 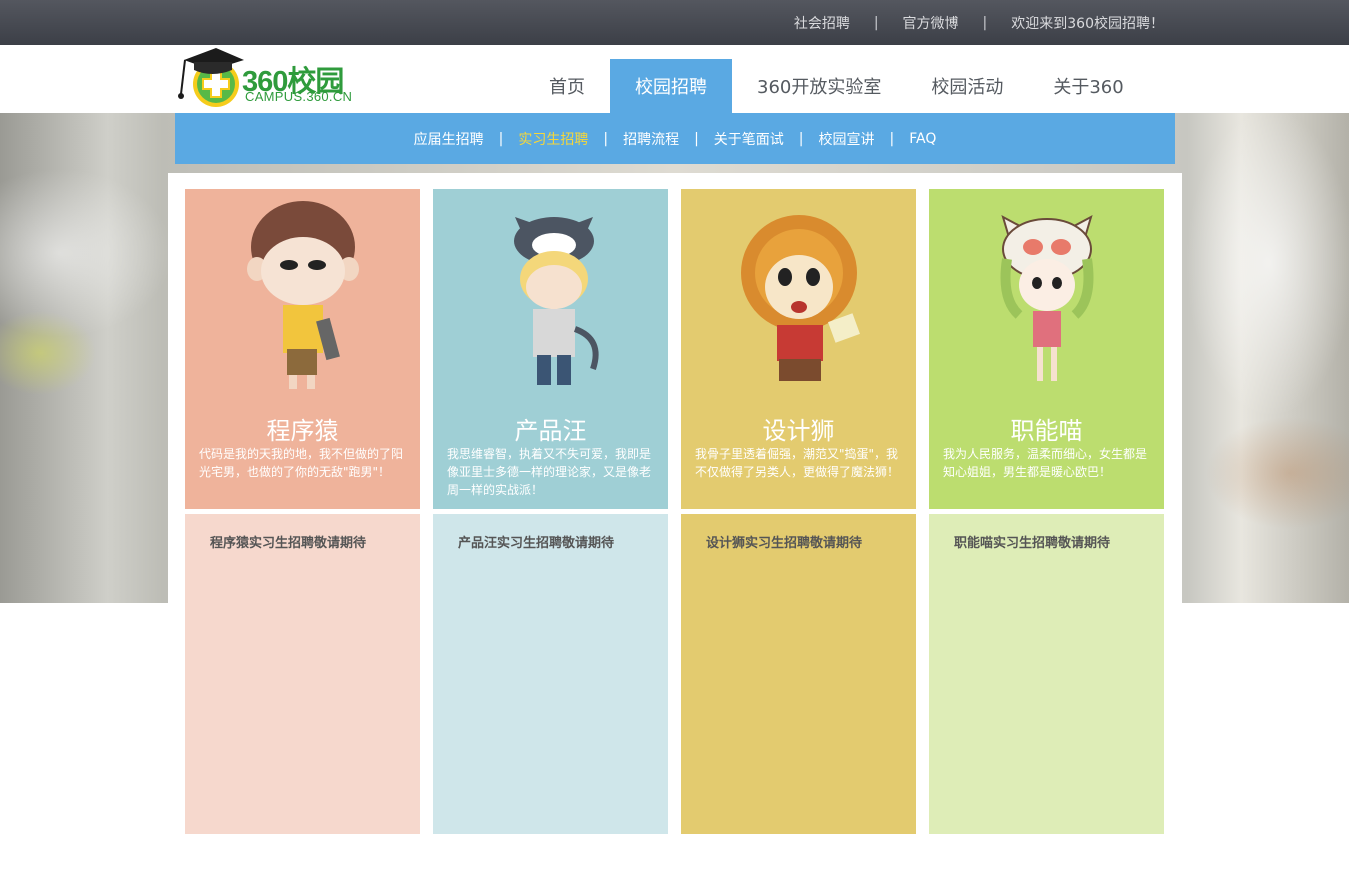 What do you see at coordinates (671, 86) in the screenshot?
I see `nav-item-campus-recruit: 校园招聘` at bounding box center [671, 86].